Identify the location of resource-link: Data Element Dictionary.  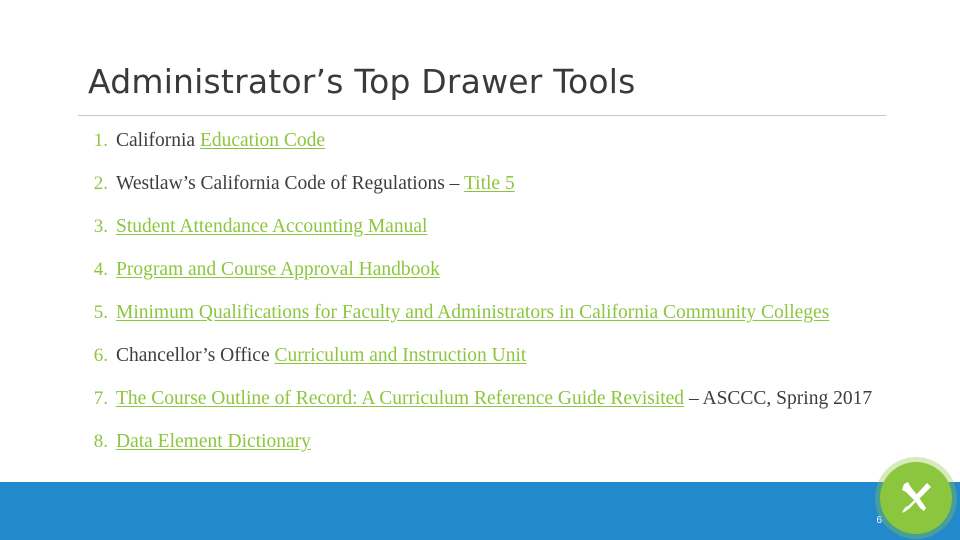
(213, 441).